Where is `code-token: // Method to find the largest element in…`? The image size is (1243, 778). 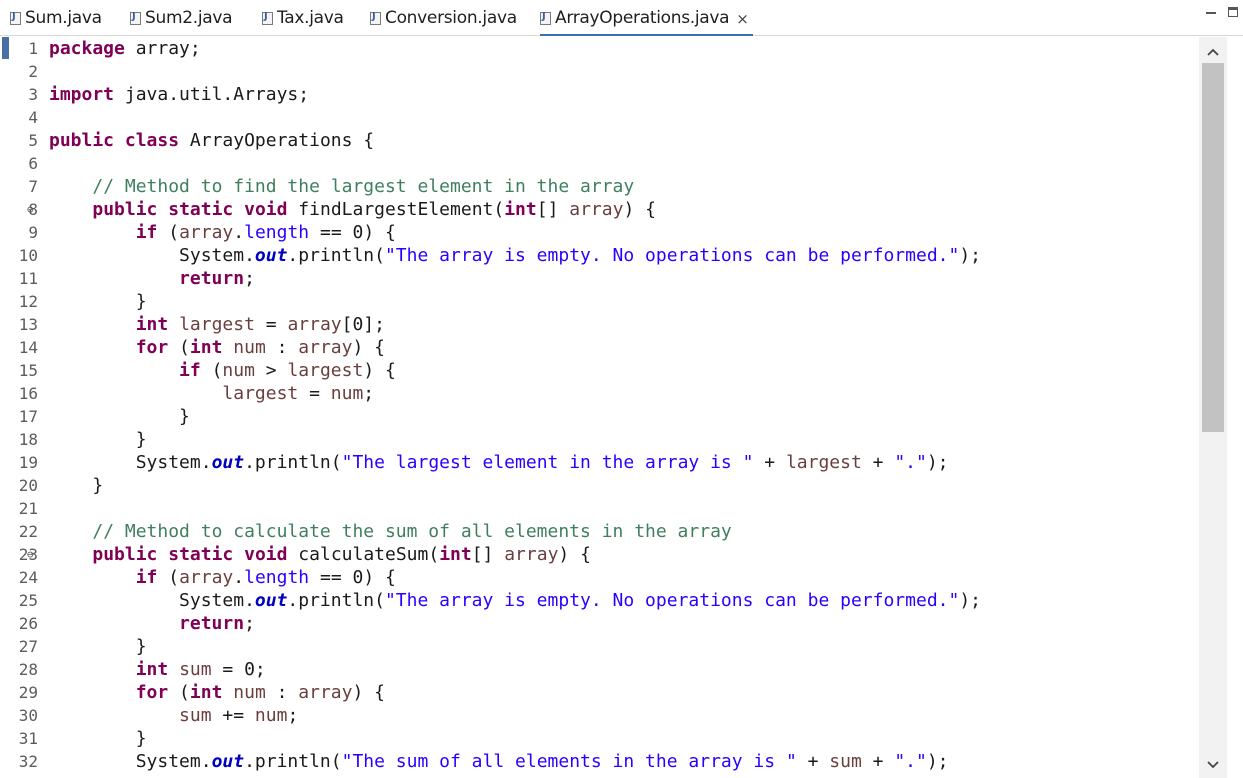 code-token: // Method to find the largest element in… is located at coordinates (363, 186).